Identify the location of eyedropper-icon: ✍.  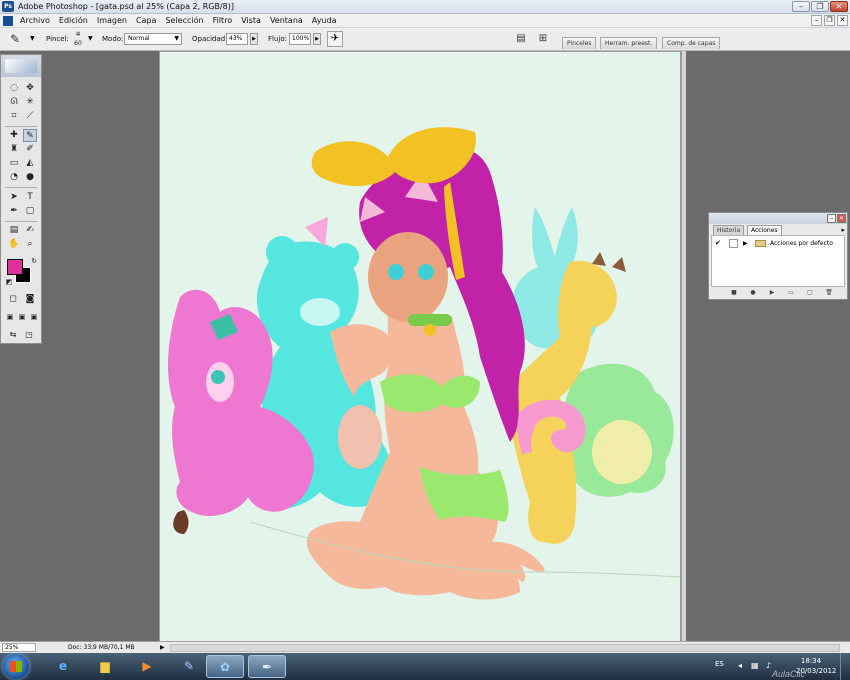
(30, 230).